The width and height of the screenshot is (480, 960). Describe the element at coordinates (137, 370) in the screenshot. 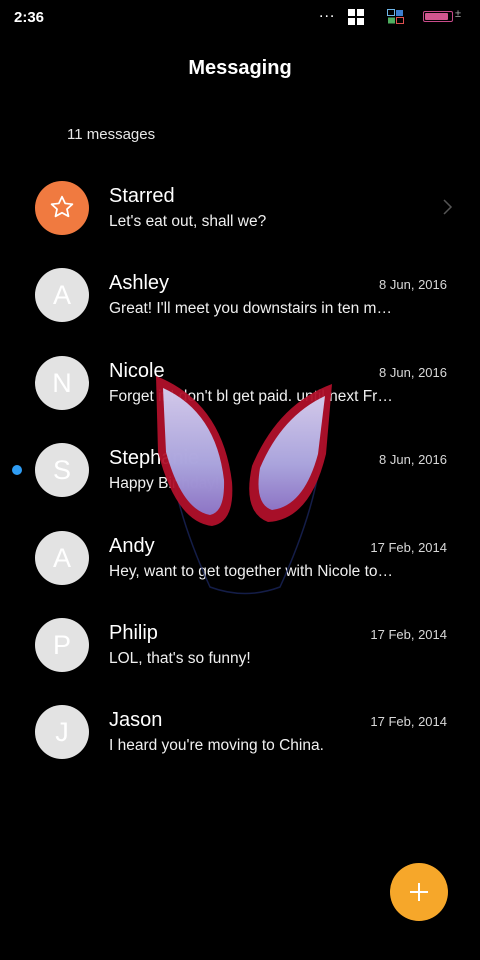

I see `contact-name: Nicole` at that location.